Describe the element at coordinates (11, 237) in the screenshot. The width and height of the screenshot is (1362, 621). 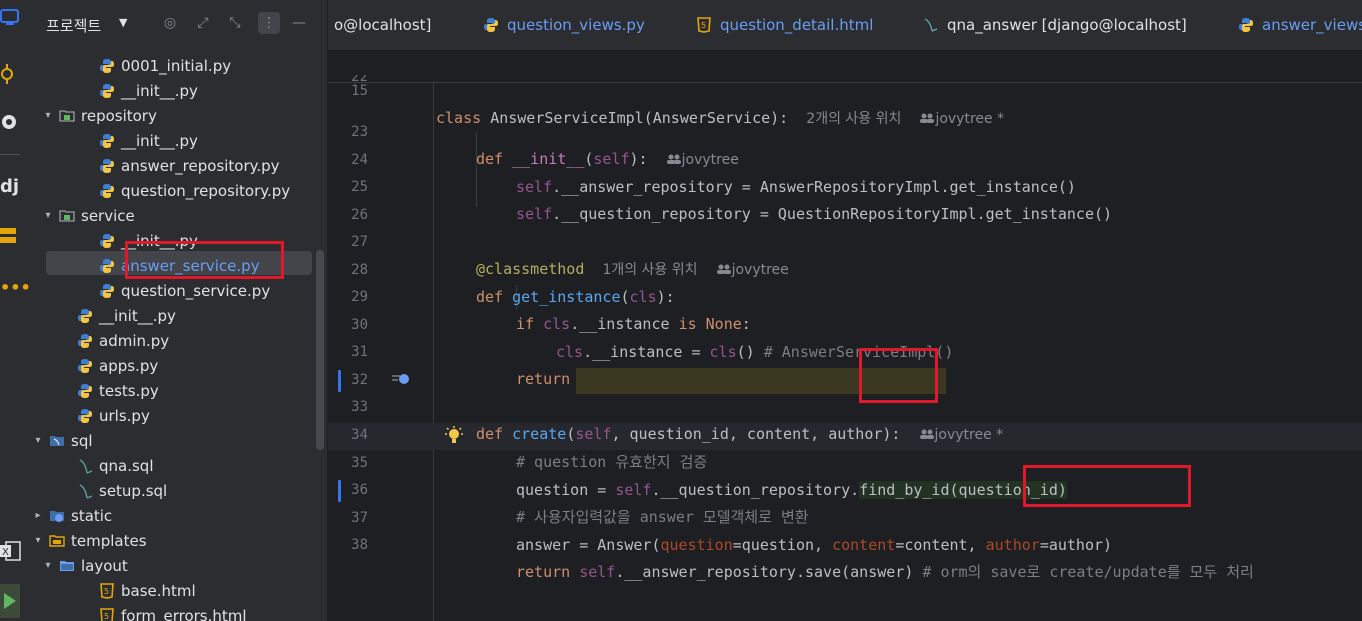
I see `database-icon` at that location.